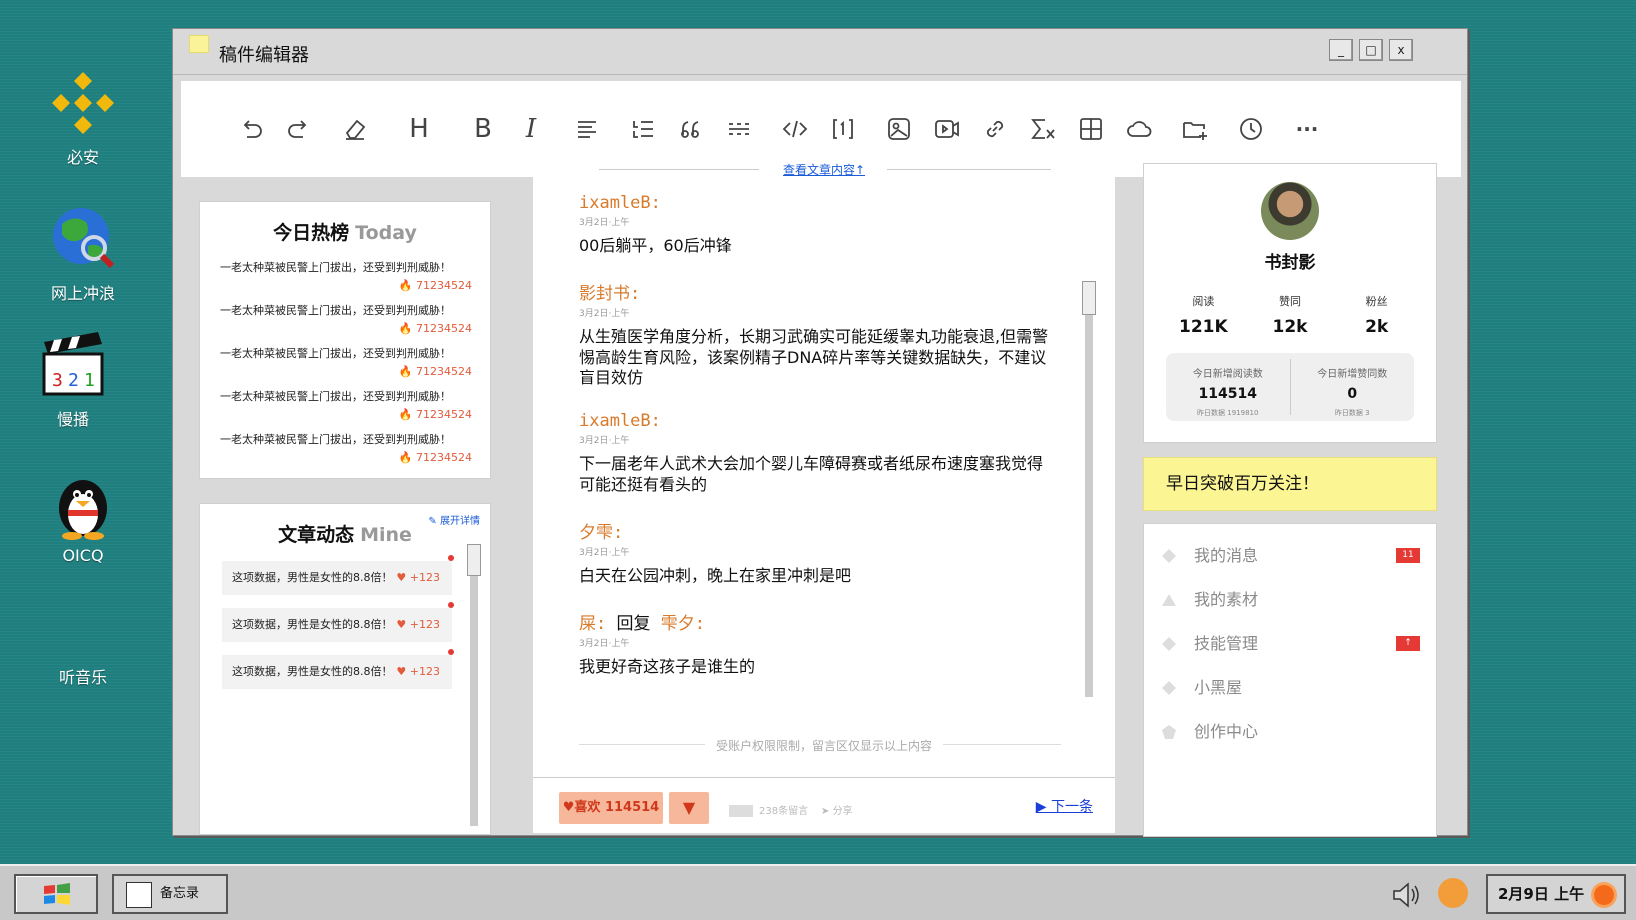  Describe the element at coordinates (454, 519) in the screenshot. I see `expand-details-link: ✎ 展开详情` at that location.